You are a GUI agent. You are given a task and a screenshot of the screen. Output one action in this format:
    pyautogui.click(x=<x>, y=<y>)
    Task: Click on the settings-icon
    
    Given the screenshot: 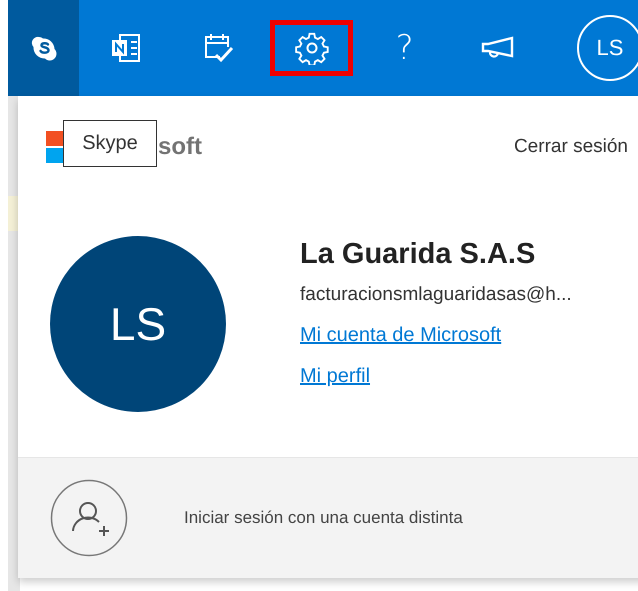 What is the action you would take?
    pyautogui.click(x=311, y=48)
    